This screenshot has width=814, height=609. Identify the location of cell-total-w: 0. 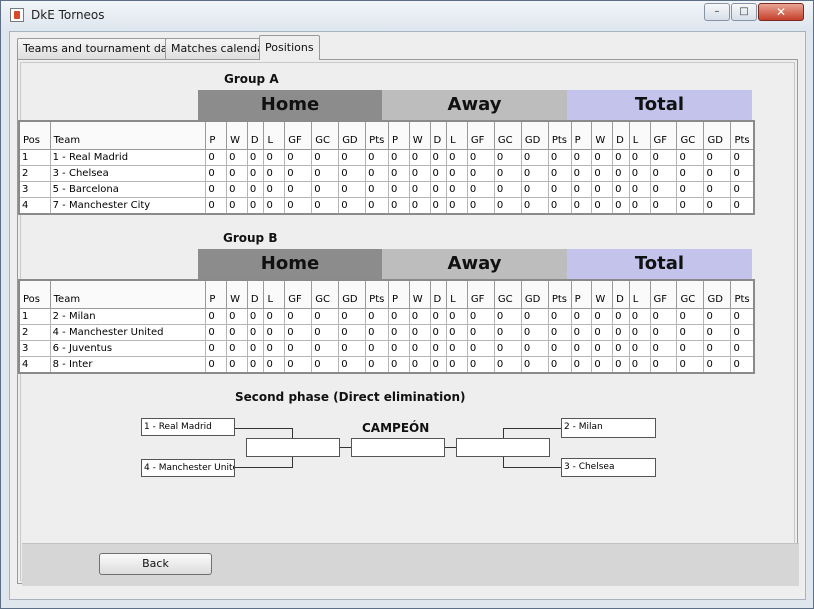
(602, 316).